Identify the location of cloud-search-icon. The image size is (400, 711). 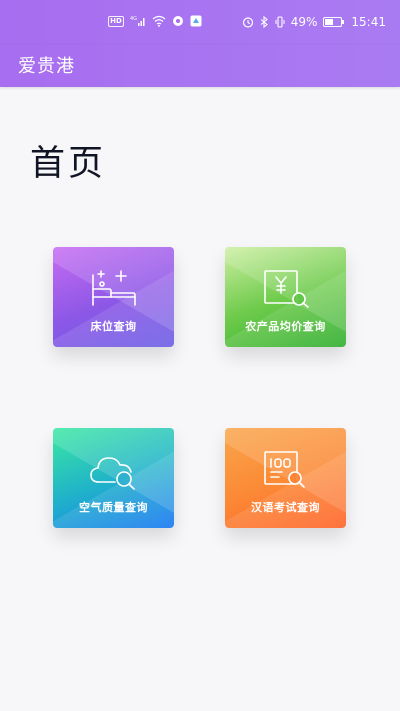
(114, 469).